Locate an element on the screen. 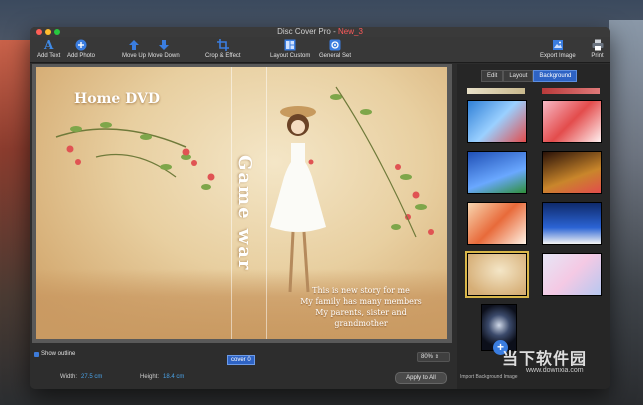 The height and width of the screenshot is (405, 643). panel-tabs: Edit Layout Background is located at coordinates (529, 76).